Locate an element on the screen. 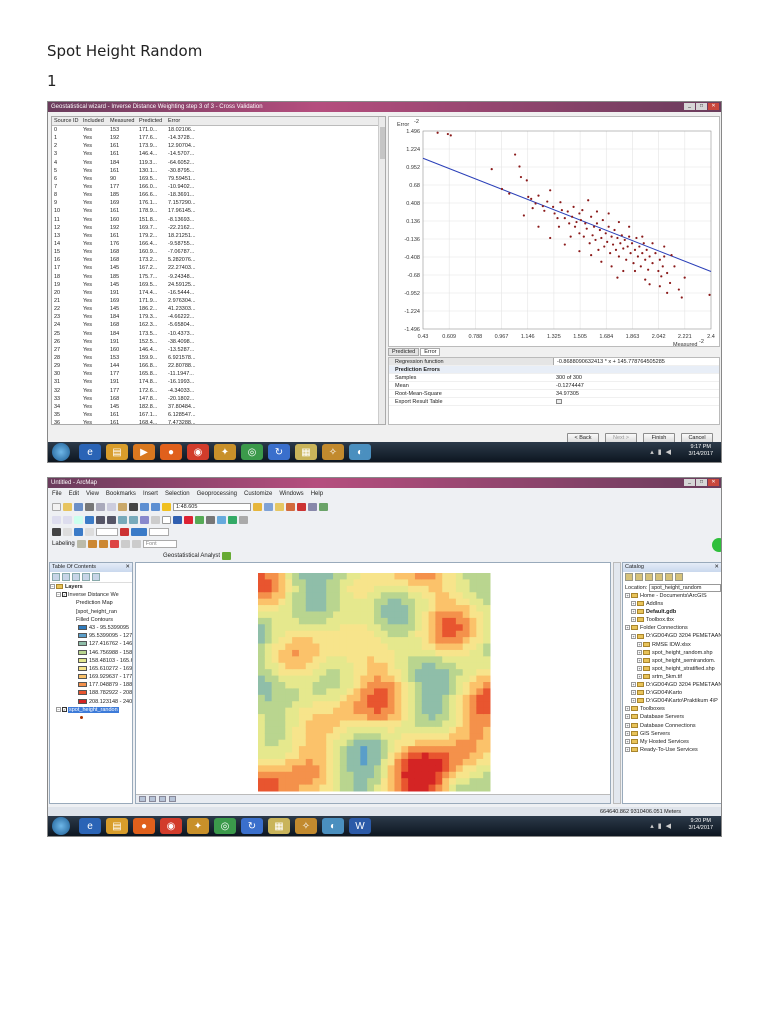 This screenshot has height=1024, width=768. find-icon is located at coordinates (221, 519).